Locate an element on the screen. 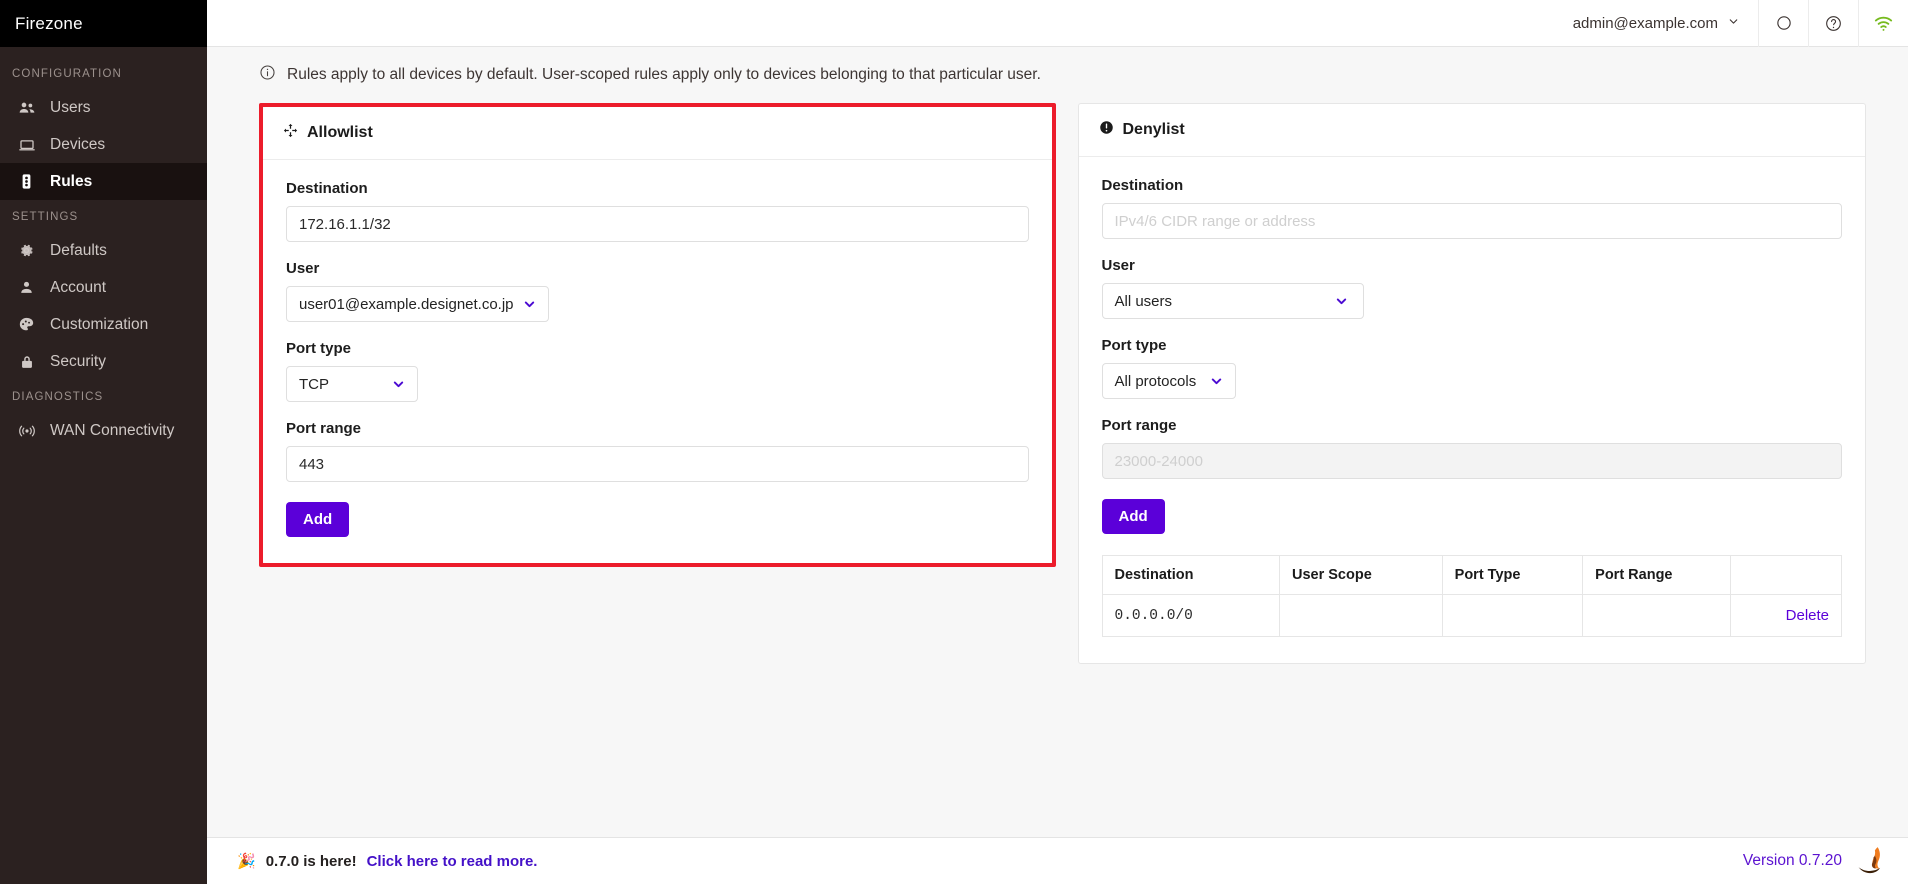 This screenshot has width=1908, height=884. circle-icon is located at coordinates (1783, 23).